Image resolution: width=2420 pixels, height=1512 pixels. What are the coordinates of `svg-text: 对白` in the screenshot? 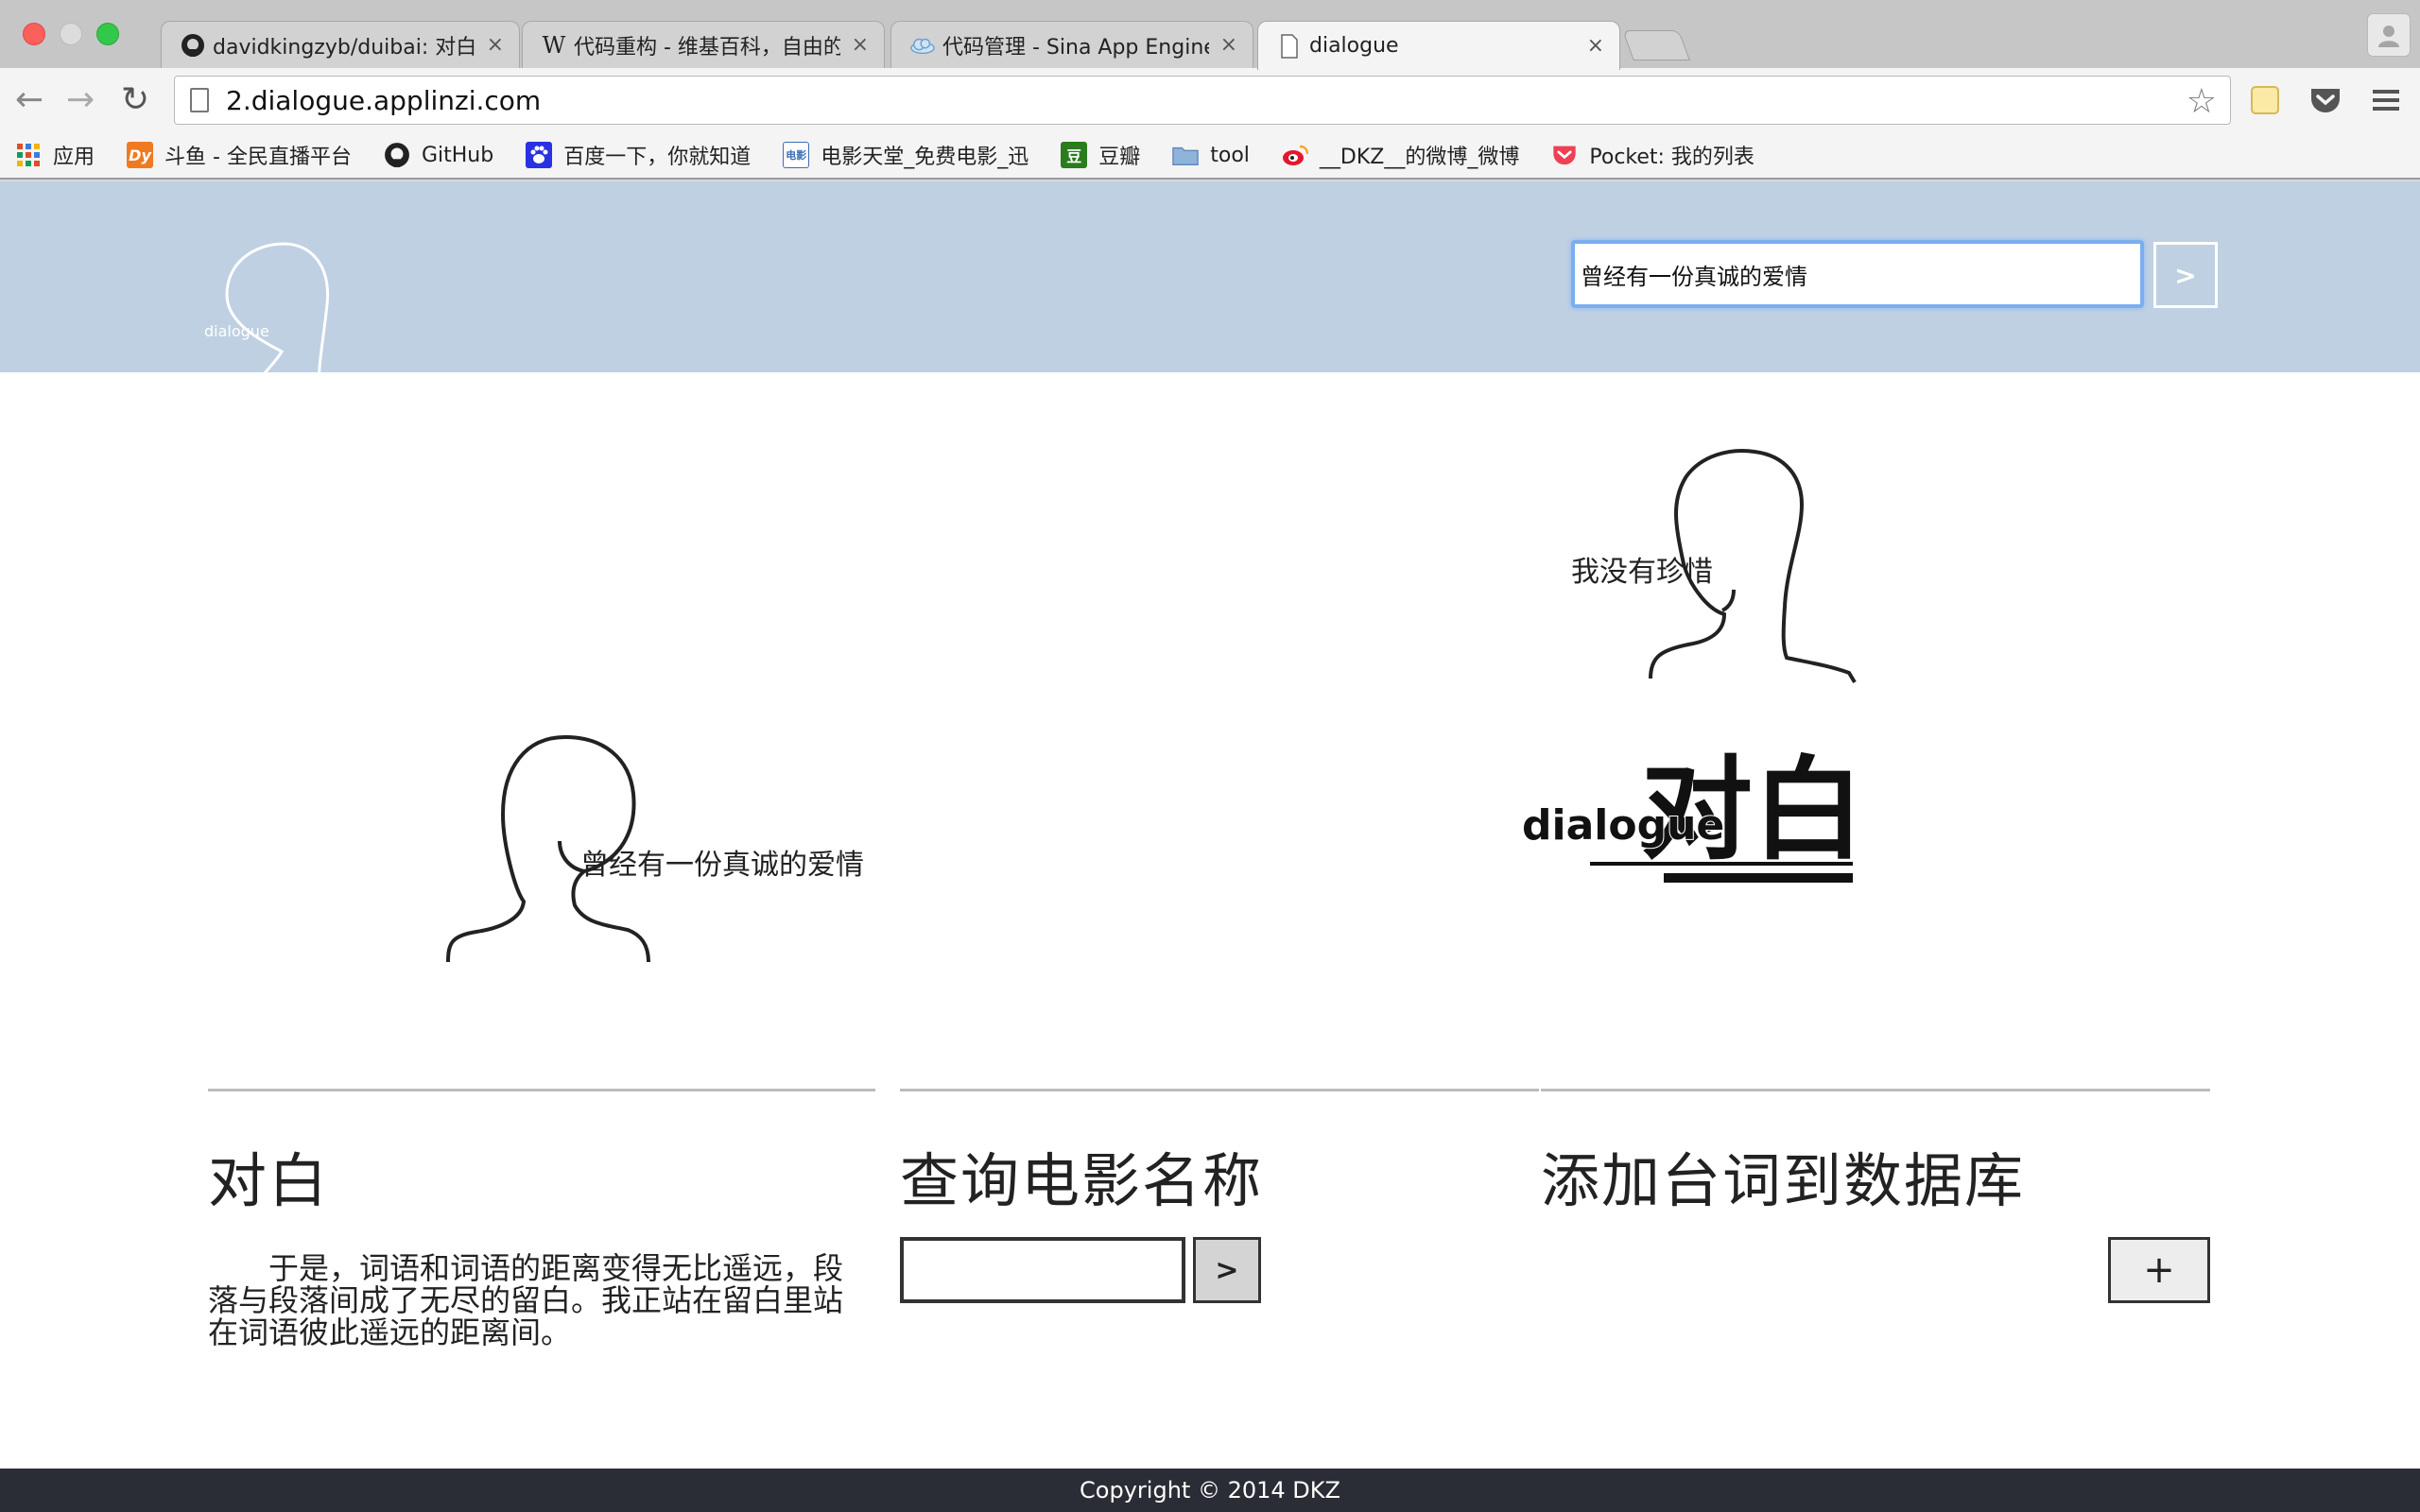 It's located at (328, 392).